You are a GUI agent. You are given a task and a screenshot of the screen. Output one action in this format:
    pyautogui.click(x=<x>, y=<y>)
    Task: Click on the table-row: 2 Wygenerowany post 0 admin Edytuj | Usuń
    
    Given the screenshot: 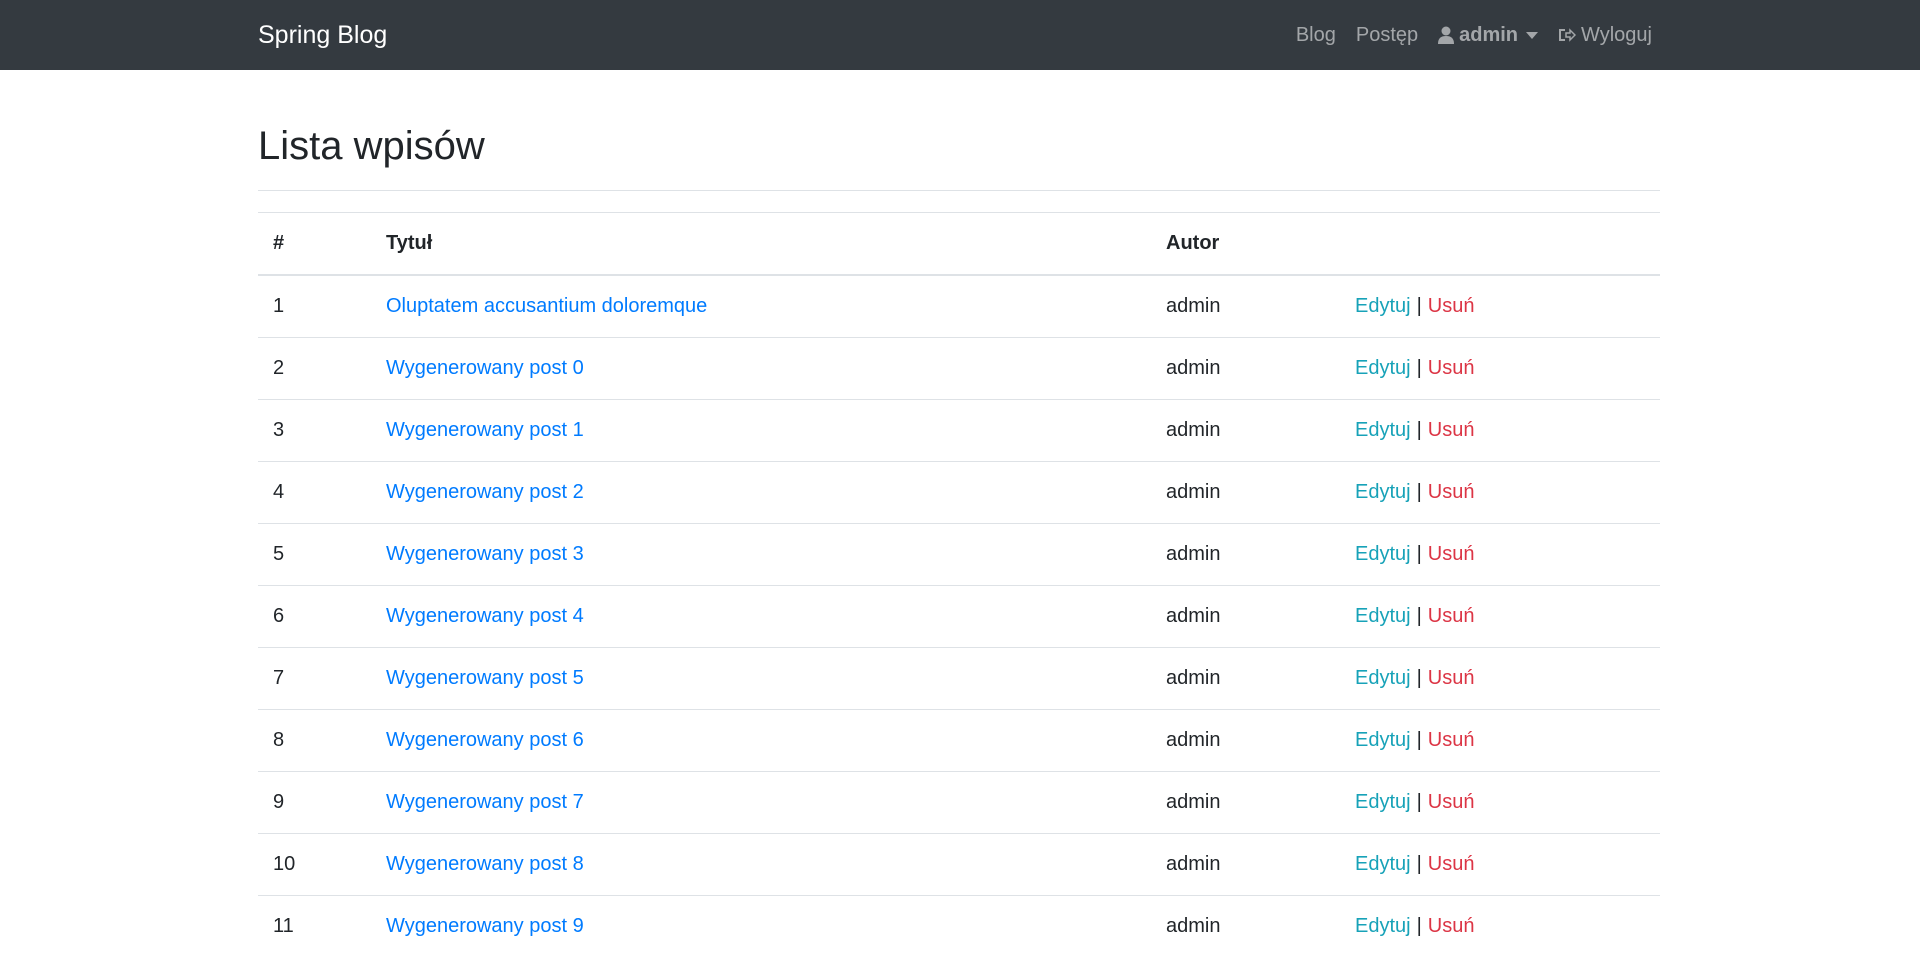 What is the action you would take?
    pyautogui.click(x=959, y=369)
    